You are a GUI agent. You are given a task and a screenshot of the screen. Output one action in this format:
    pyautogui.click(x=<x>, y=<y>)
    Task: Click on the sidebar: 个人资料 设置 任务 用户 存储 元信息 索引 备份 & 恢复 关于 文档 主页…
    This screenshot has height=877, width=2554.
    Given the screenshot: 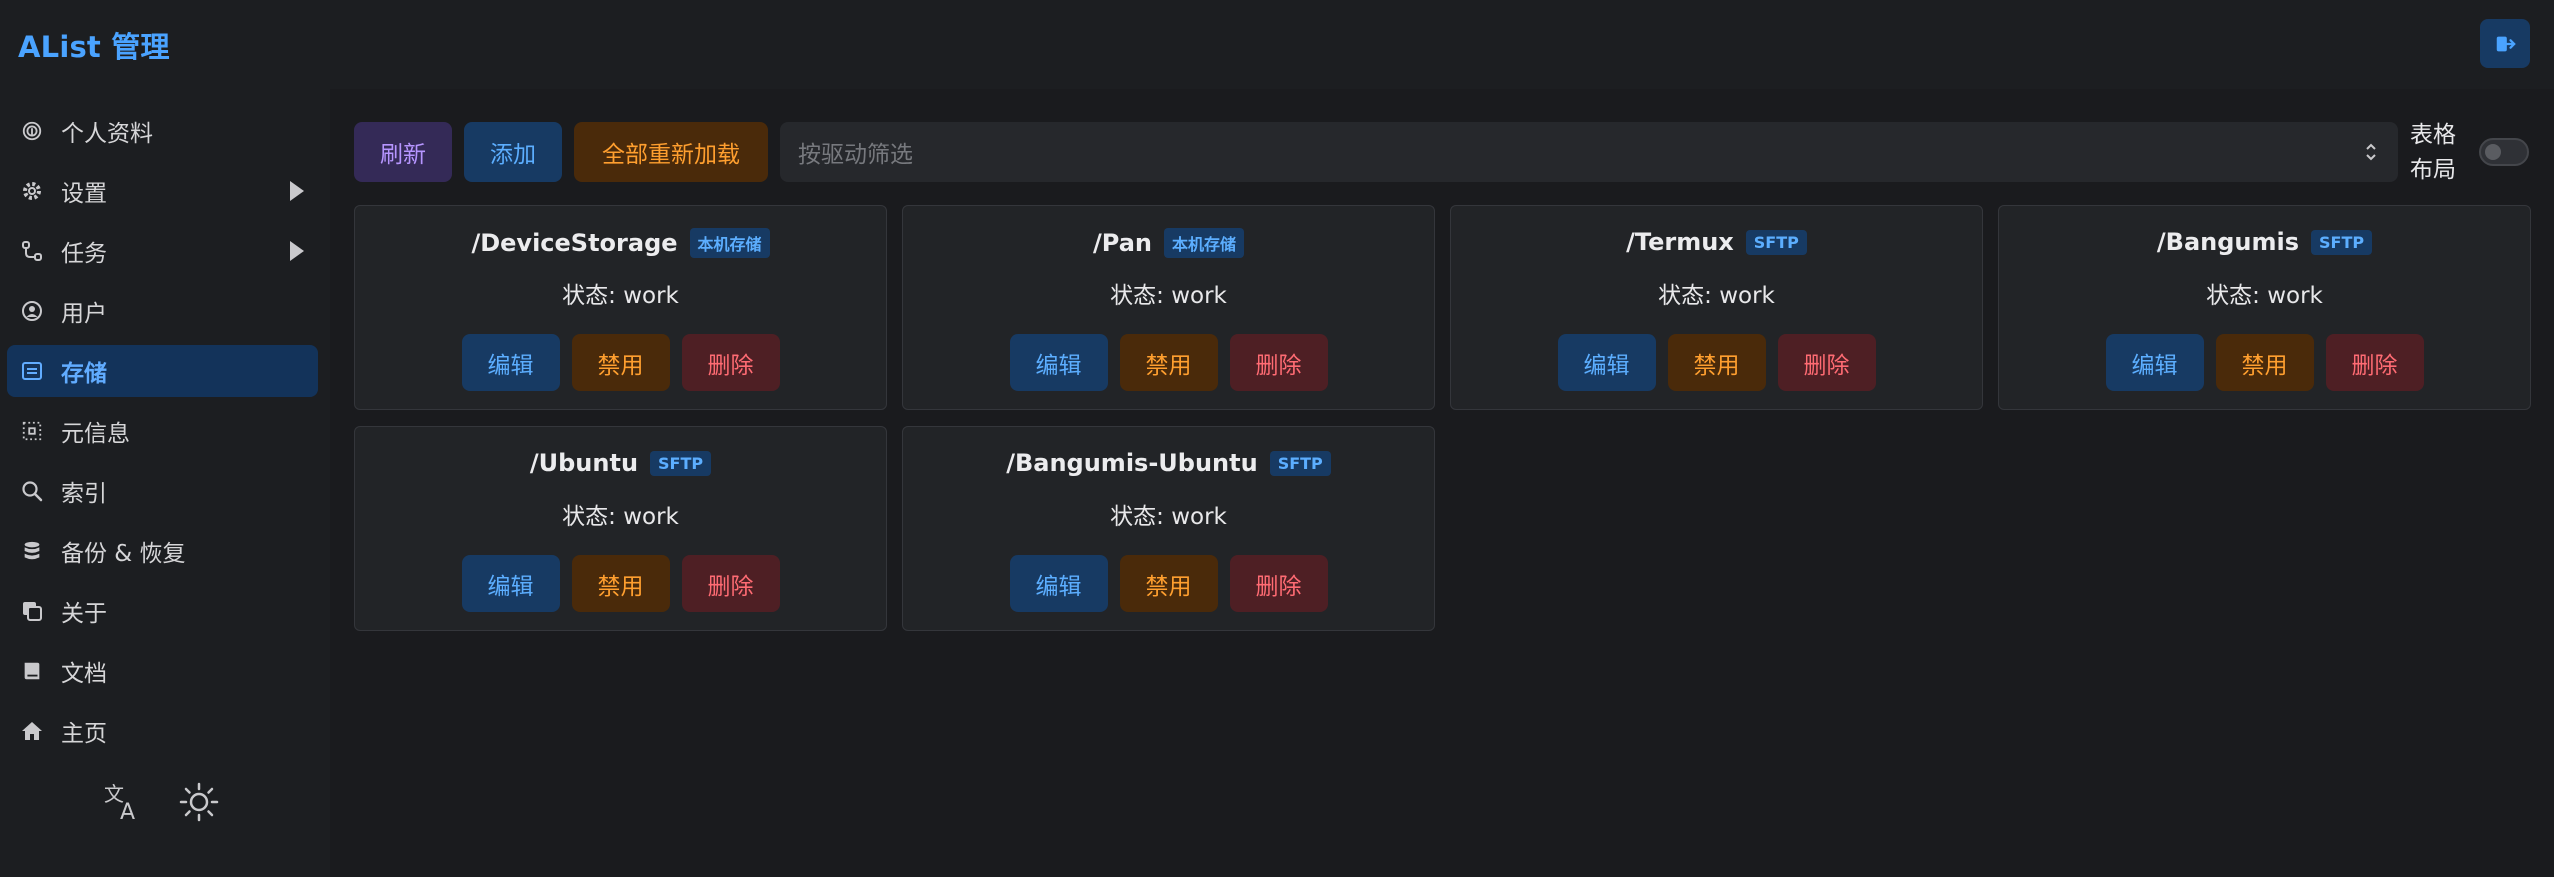 What is the action you would take?
    pyautogui.click(x=165, y=483)
    